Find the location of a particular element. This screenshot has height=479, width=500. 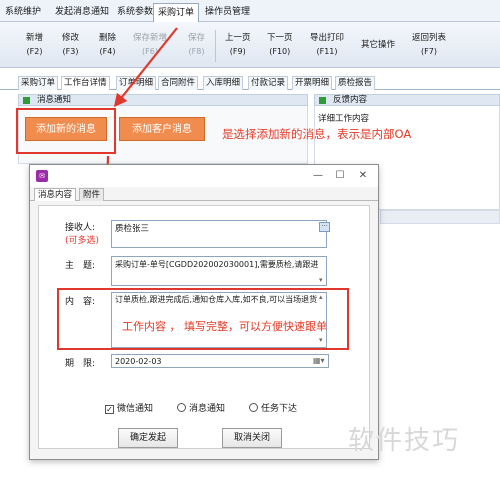

feedback-panel-title: 反馈内容 is located at coordinates (350, 100).